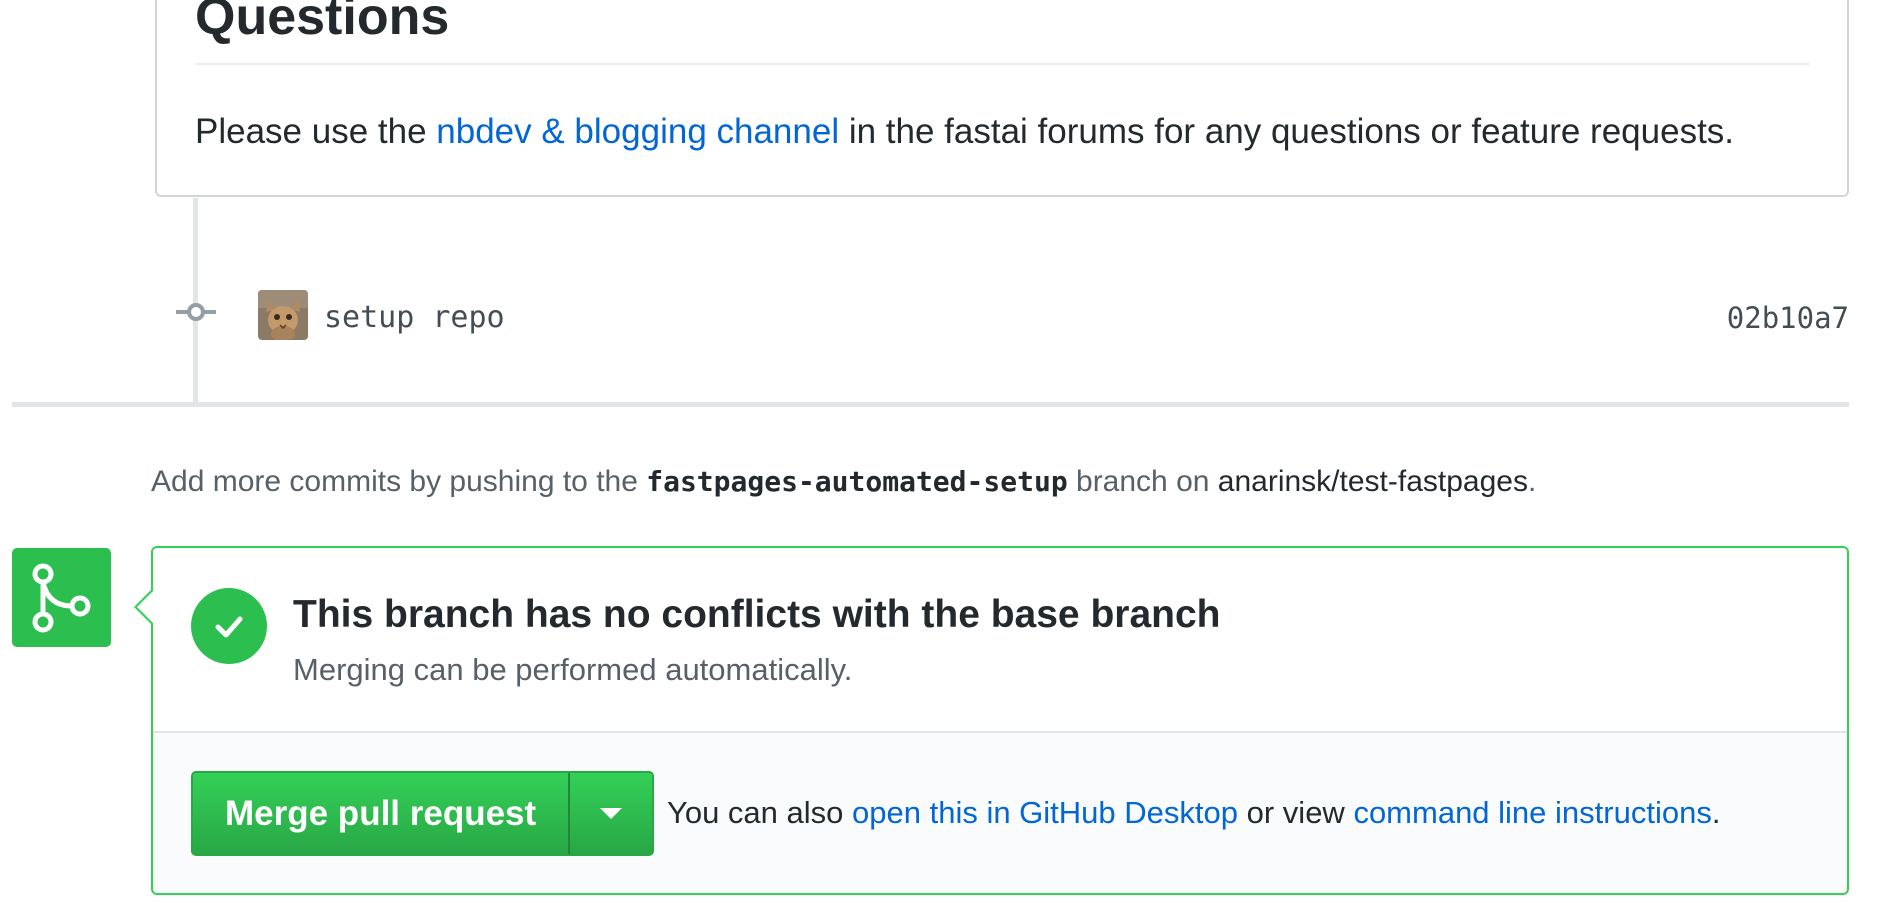 This screenshot has width=1877, height=905. I want to click on heading-divider, so click(1002, 64).